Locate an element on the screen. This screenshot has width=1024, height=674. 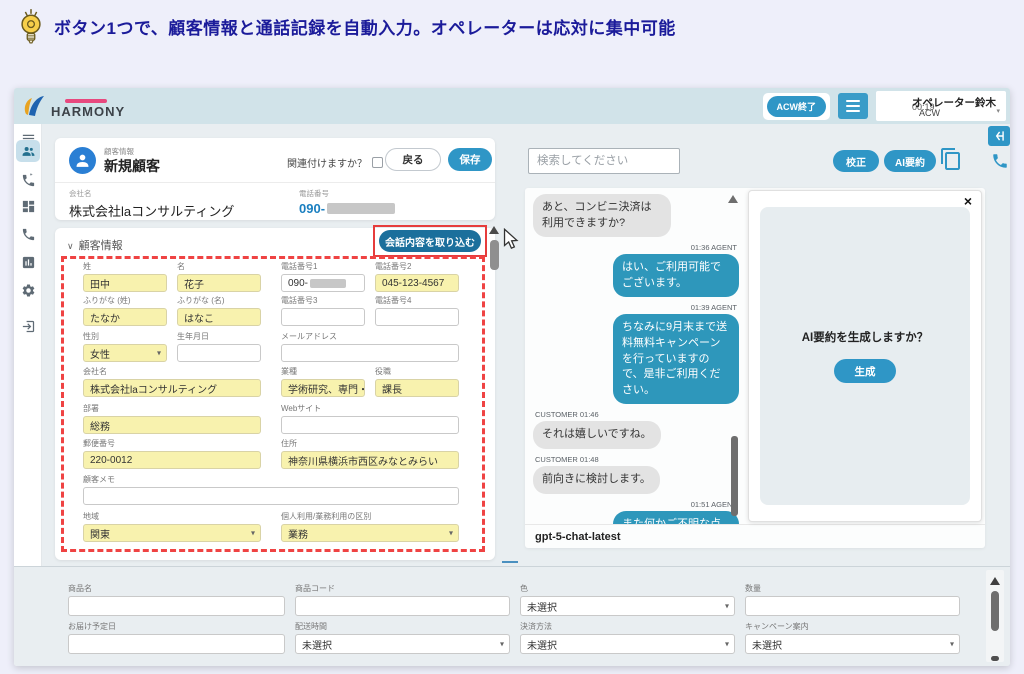
chat-bubble: 前向きに検討します。 is located at coordinates (596, 480).